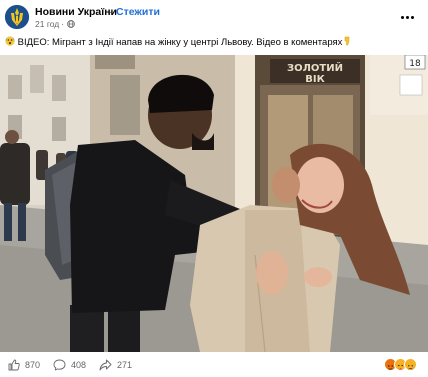 This screenshot has width=428, height=377. Describe the element at coordinates (71, 24) in the screenshot. I see `globe-icon` at that location.